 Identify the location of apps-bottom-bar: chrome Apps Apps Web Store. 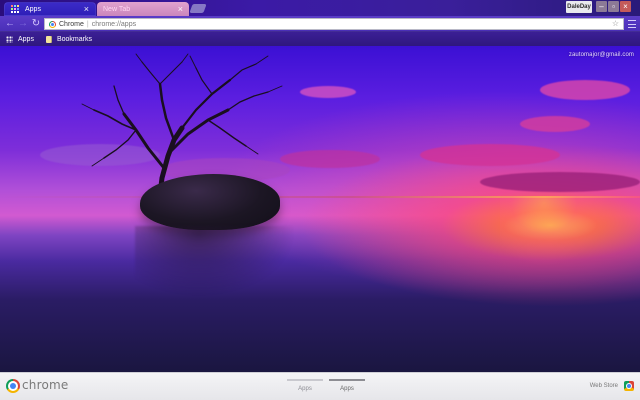
(320, 386).